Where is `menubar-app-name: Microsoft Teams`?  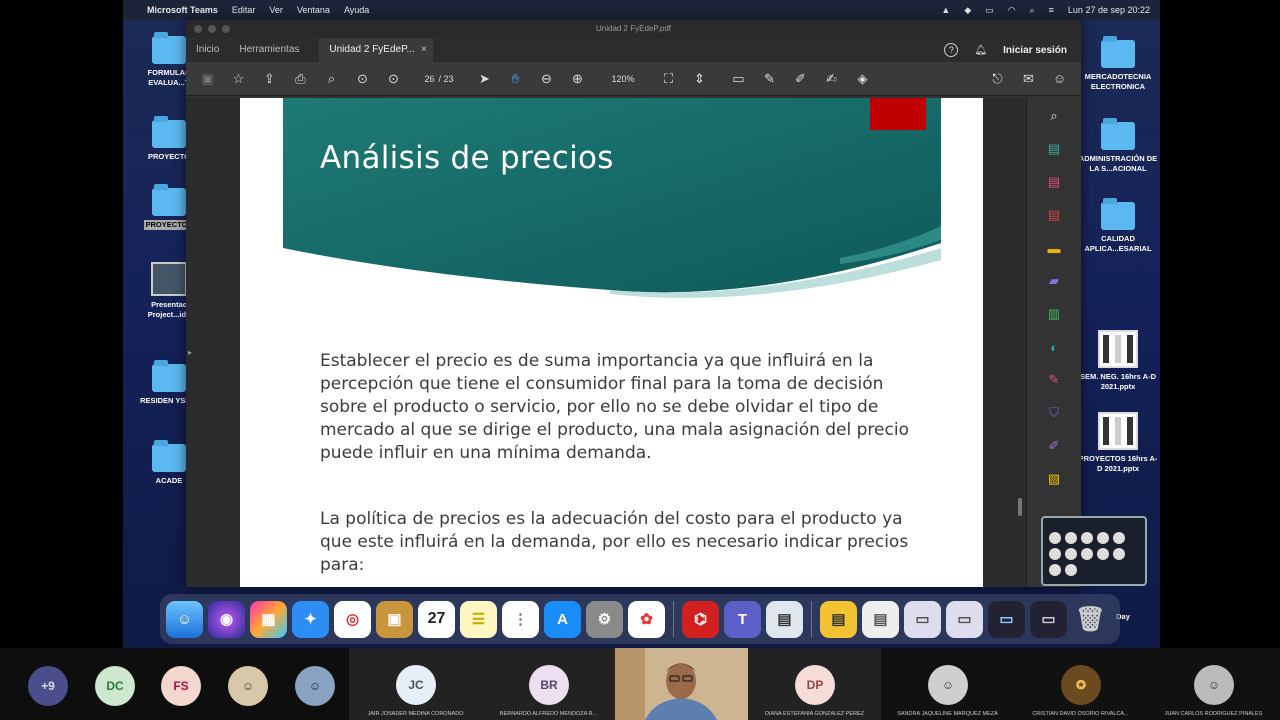
menubar-app-name: Microsoft Teams is located at coordinates (182, 10).